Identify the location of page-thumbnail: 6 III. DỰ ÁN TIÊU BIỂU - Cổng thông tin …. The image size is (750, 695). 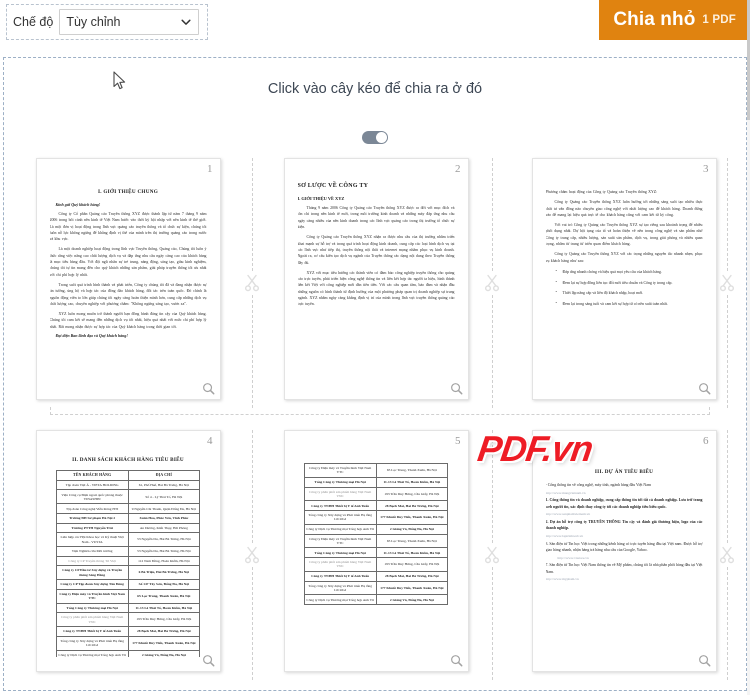
(624, 551).